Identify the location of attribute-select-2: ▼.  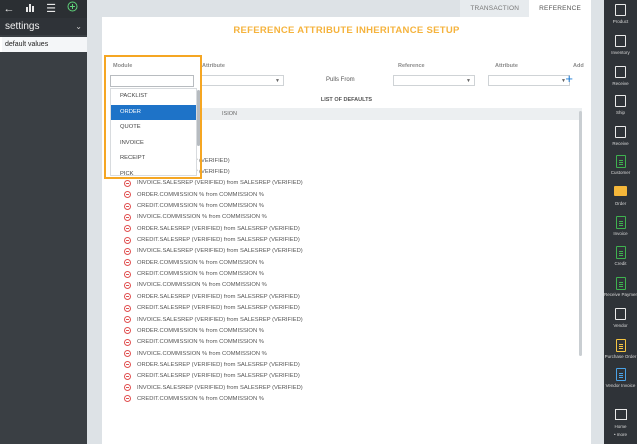
(529, 80).